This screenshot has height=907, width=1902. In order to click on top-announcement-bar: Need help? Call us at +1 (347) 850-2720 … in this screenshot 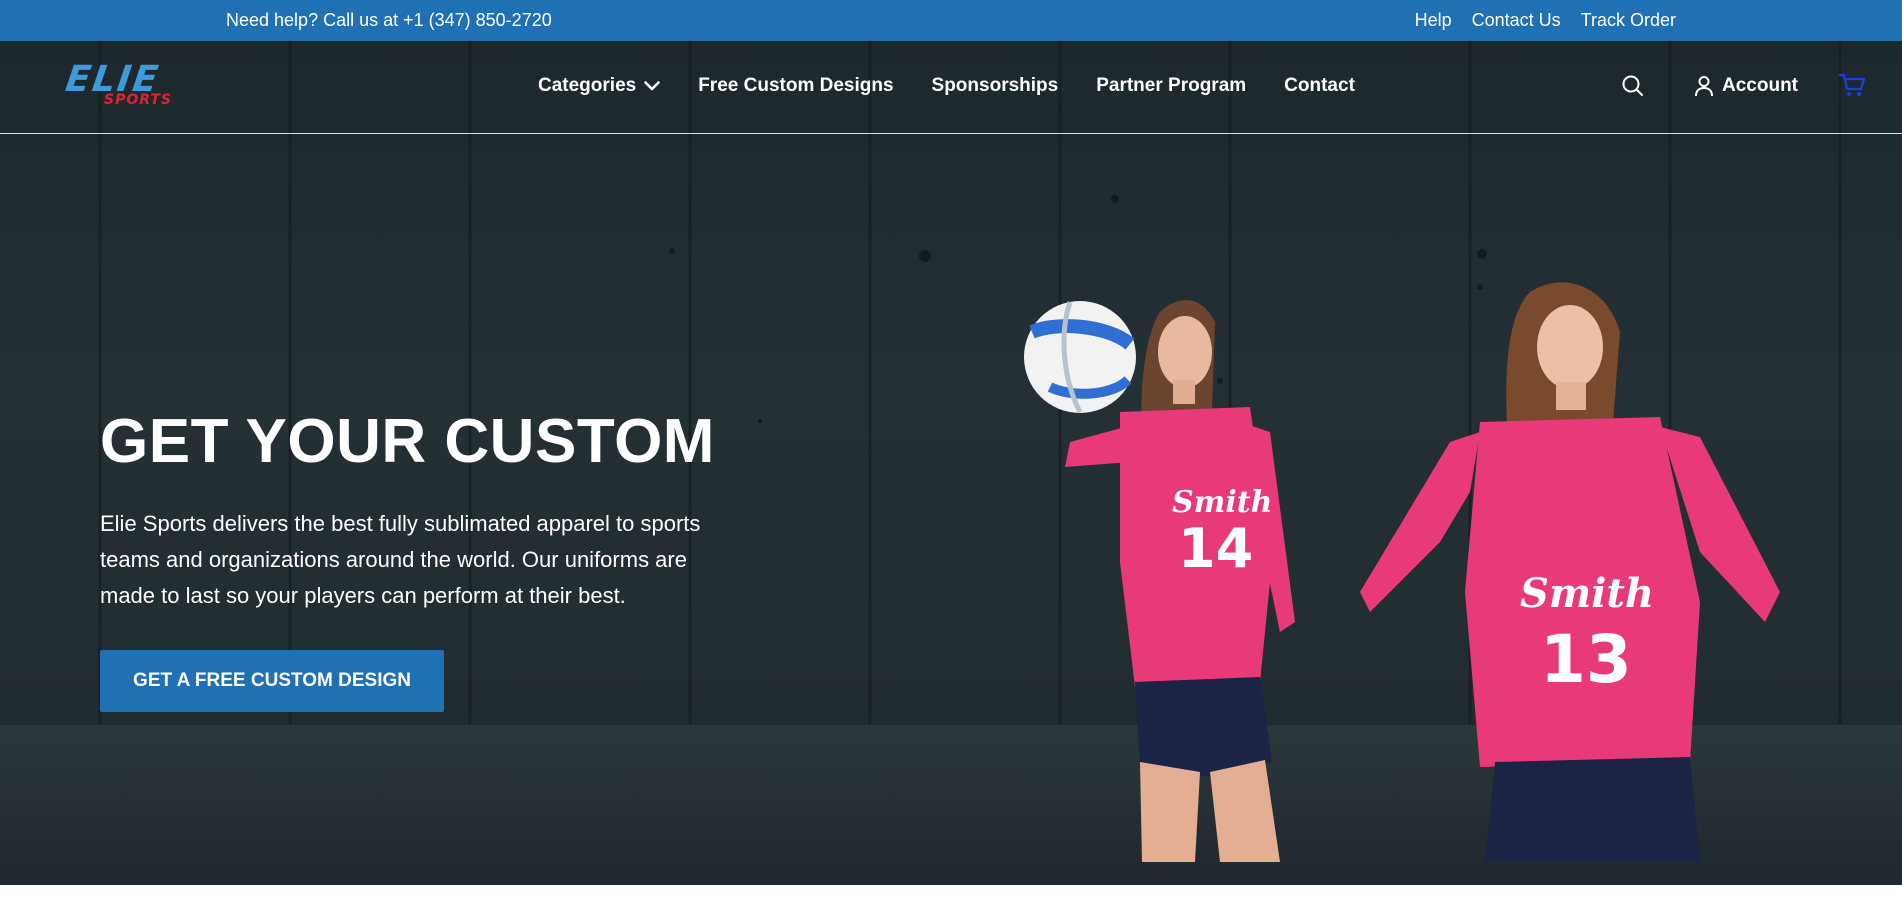, I will do `click(951, 20)`.